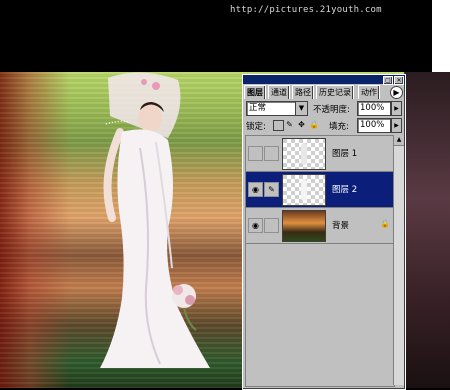 The width and height of the screenshot is (450, 390). Describe the element at coordinates (278, 125) in the screenshot. I see `lock-transparency-icon` at that location.